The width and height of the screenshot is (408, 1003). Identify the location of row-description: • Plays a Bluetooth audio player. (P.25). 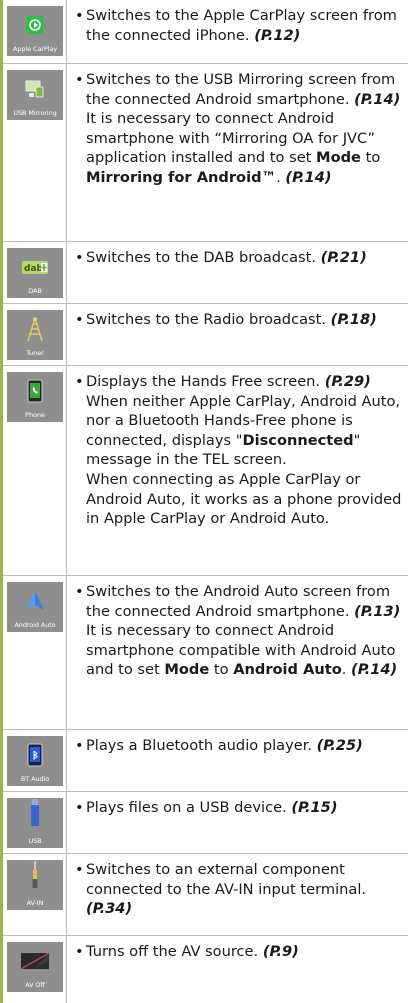
(240, 746).